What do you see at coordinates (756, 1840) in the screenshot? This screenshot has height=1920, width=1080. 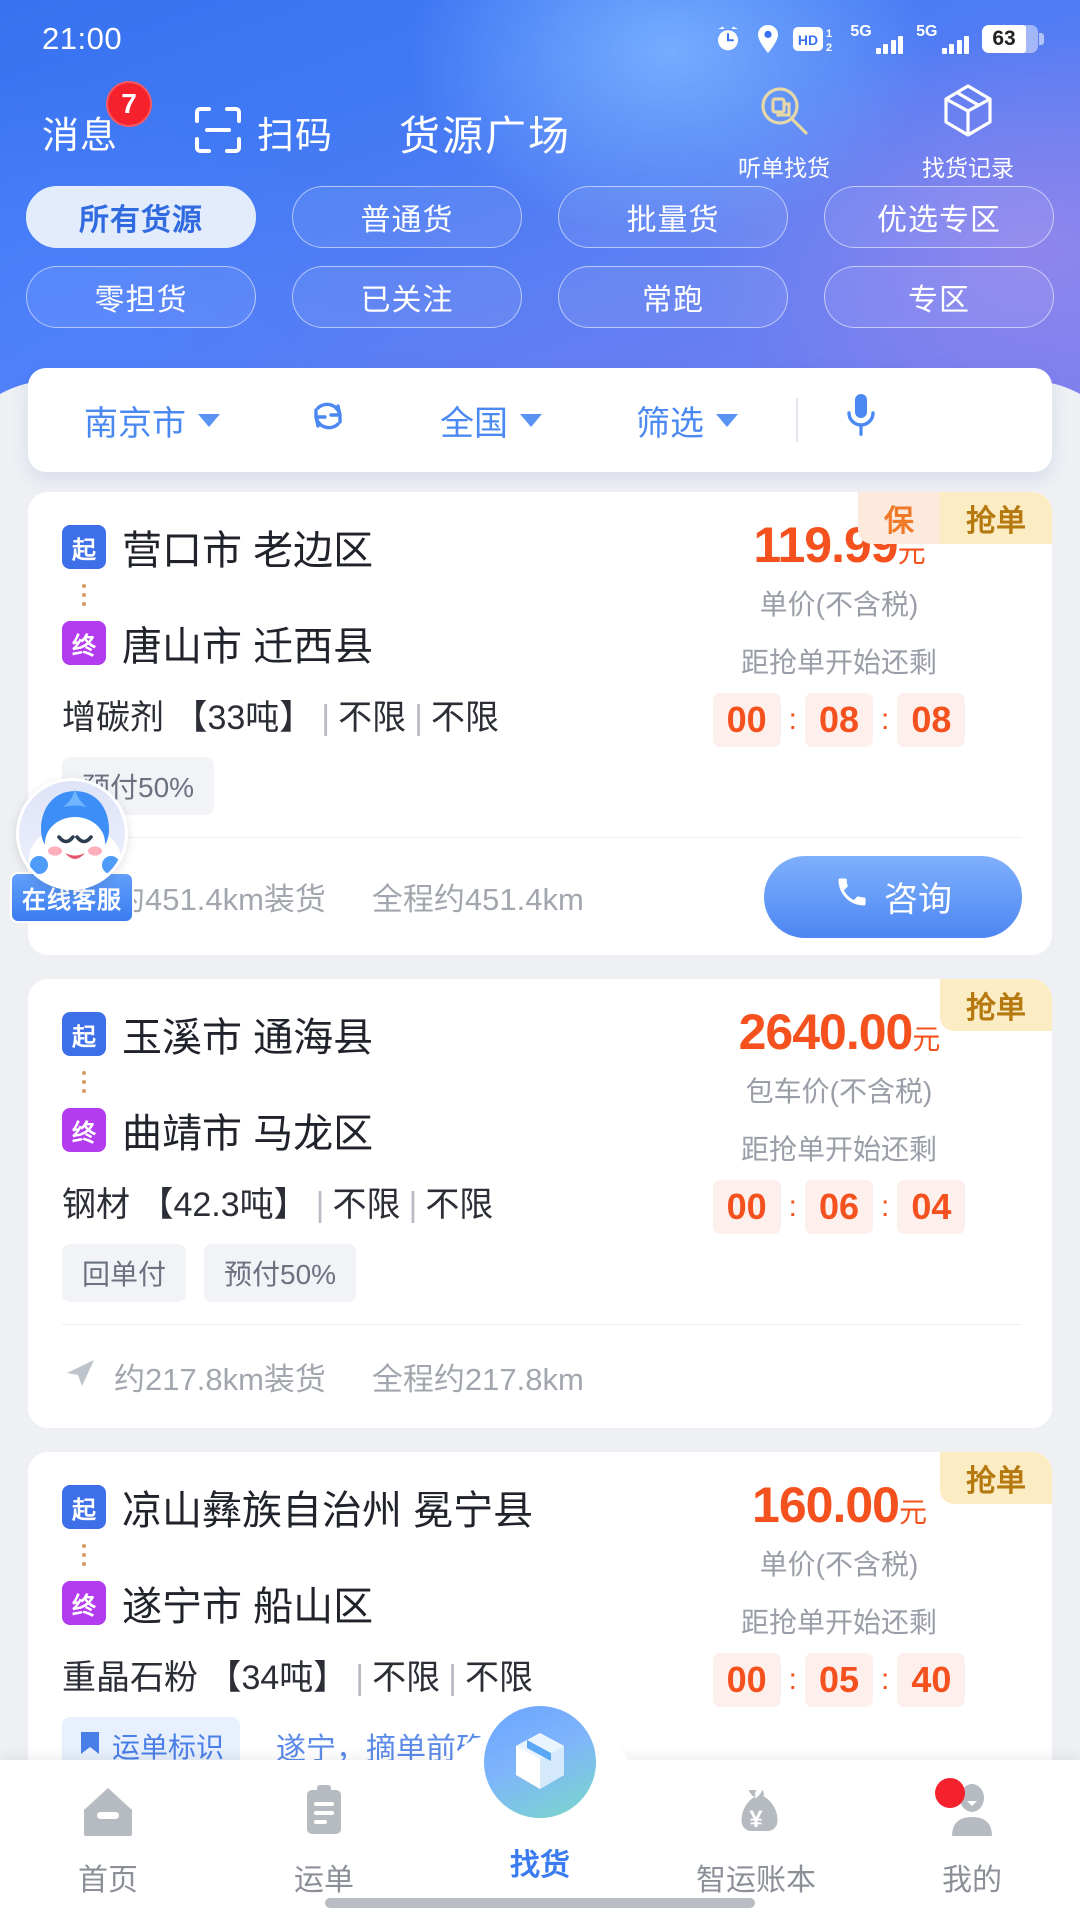 I see `tab-smart-ledger: ¥ 智运账本` at bounding box center [756, 1840].